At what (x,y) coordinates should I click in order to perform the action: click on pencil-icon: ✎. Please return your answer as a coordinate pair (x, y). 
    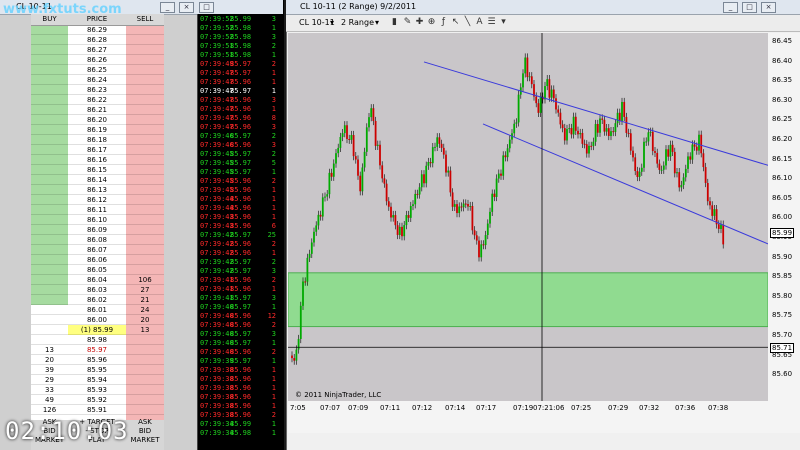
    Looking at the image, I should click on (407, 22).